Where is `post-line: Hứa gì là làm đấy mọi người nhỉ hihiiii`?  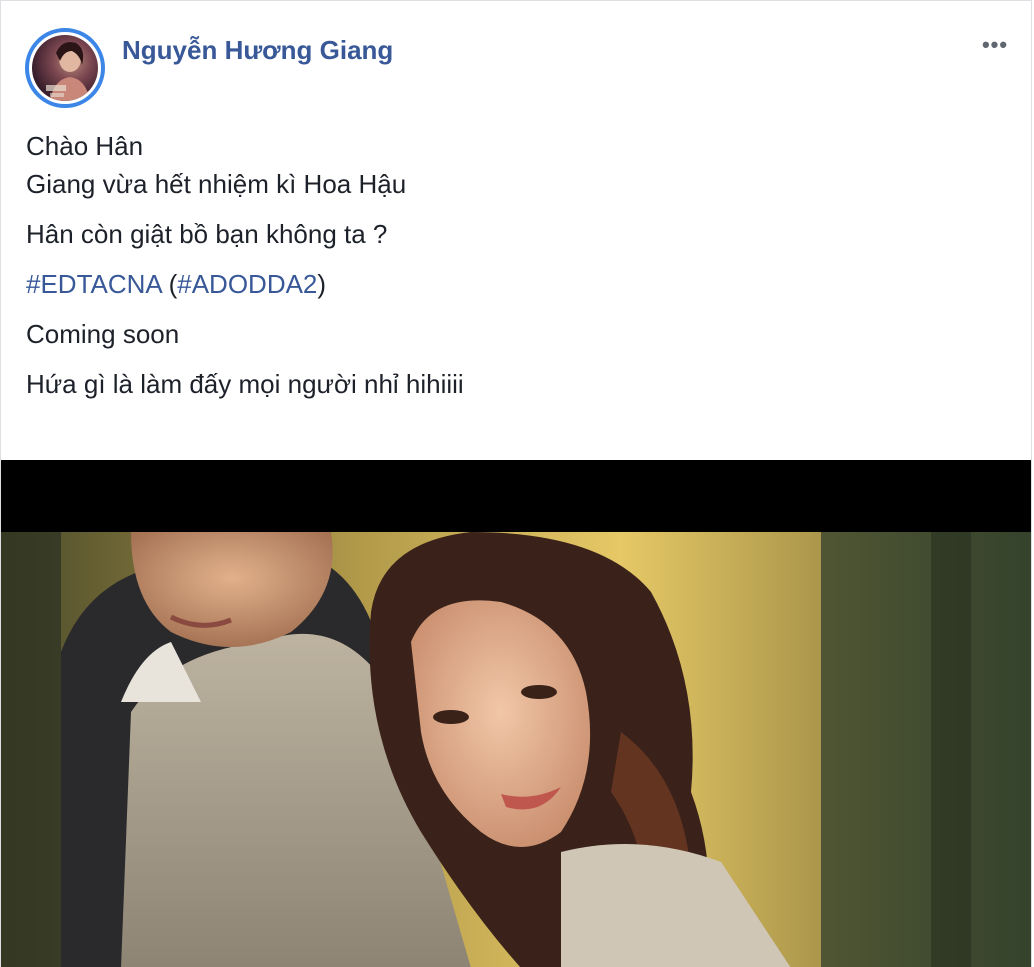 post-line: Hứa gì là làm đấy mọi người nhỉ hihiiii is located at coordinates (245, 384).